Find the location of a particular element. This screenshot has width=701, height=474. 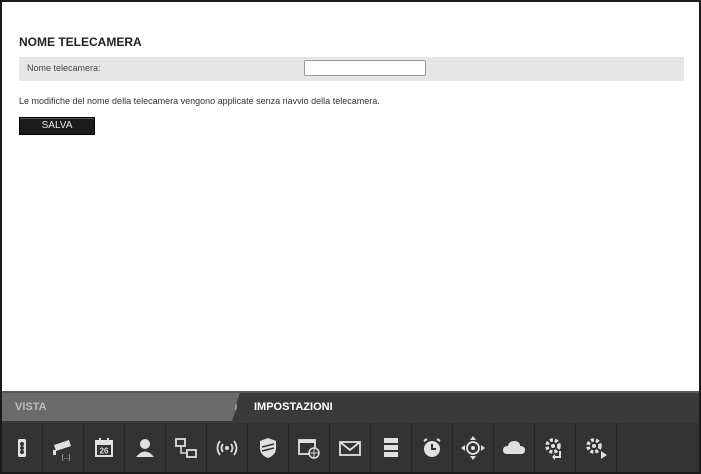

clock-icon is located at coordinates (432, 447).